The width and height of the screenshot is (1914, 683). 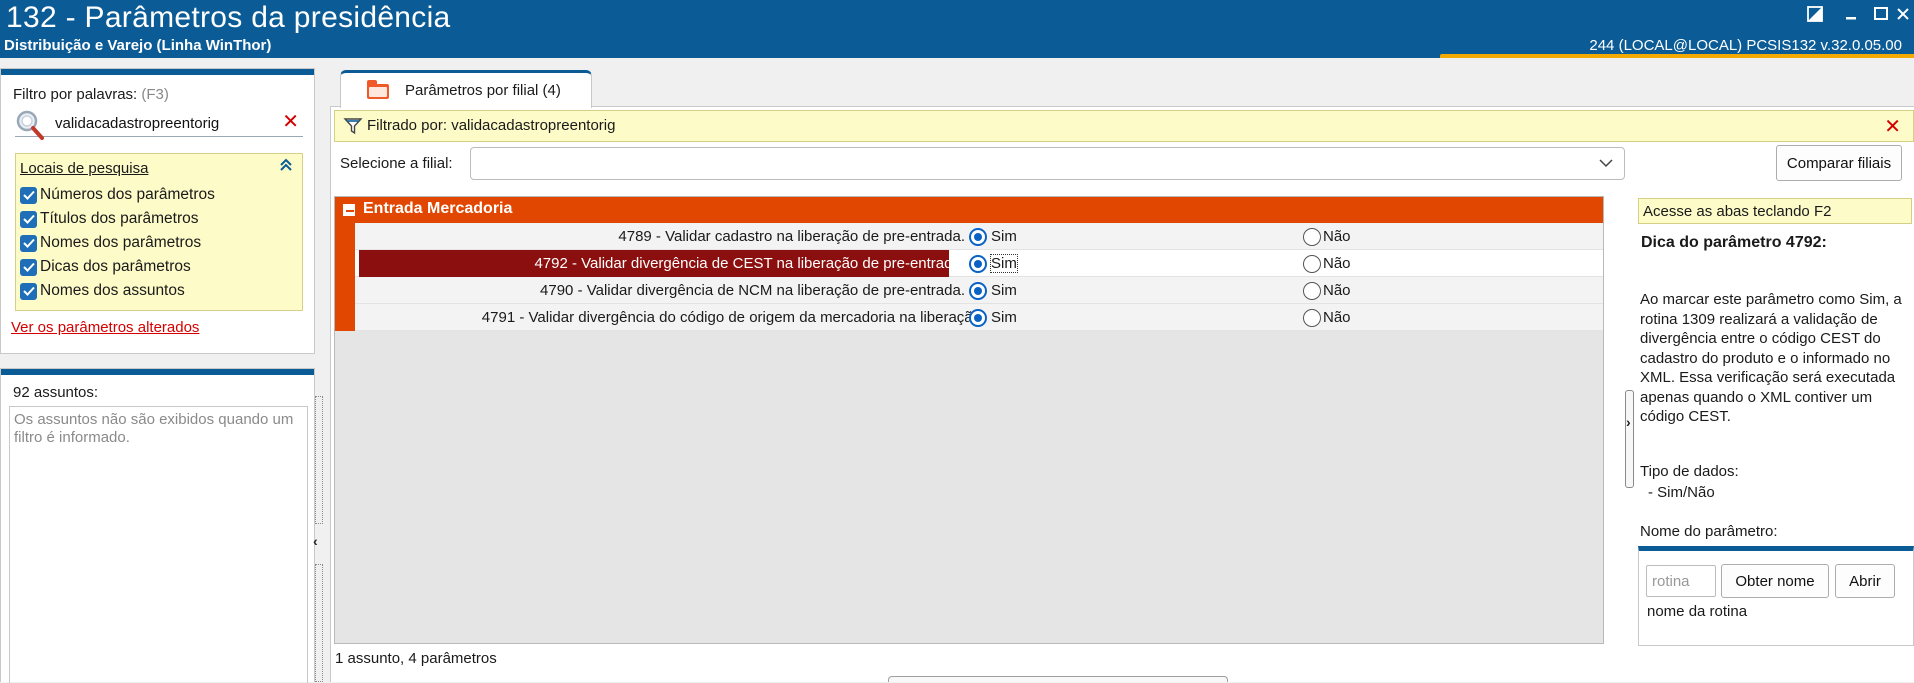 What do you see at coordinates (396, 163) in the screenshot?
I see `branch-select-label: Selecione a filial:` at bounding box center [396, 163].